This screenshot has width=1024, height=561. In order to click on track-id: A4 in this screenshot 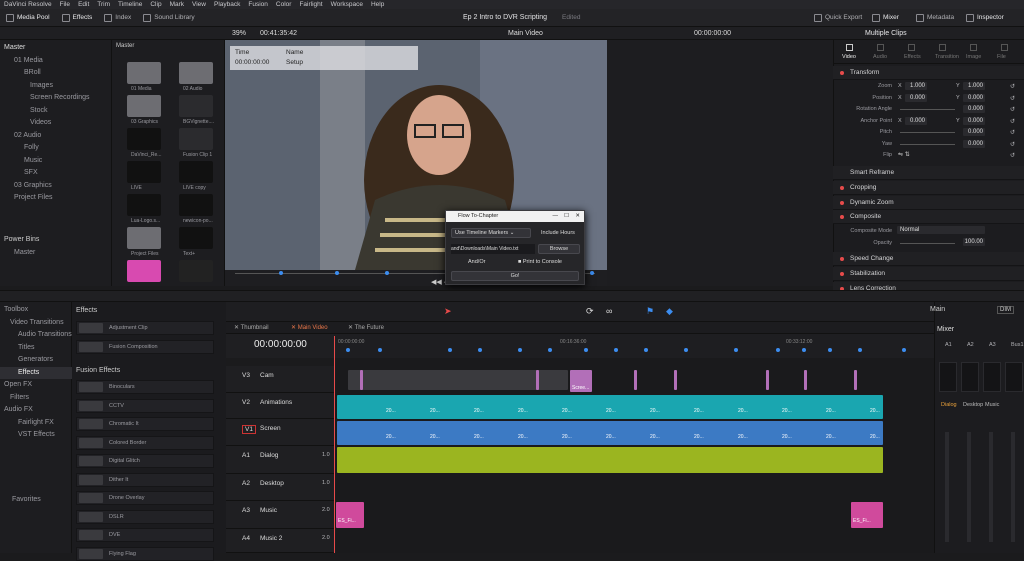, I will do `click(246, 538)`.